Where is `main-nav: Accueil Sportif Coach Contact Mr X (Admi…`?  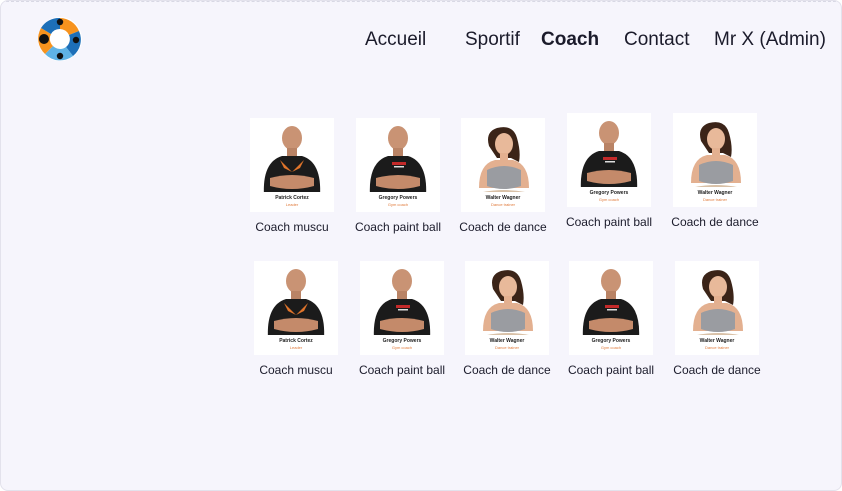
main-nav: Accueil Sportif Coach Contact Mr X (Admi… is located at coordinates (421, 41).